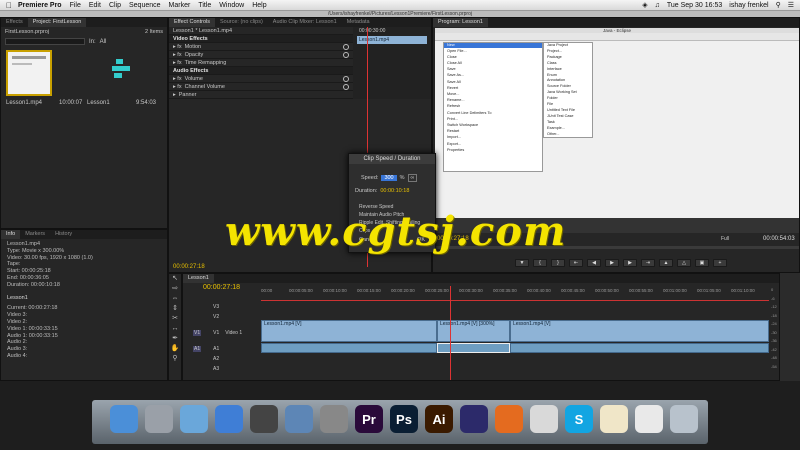 This screenshot has height=450, width=800. Describe the element at coordinates (474, 419) in the screenshot. I see `eclipse-icon` at that location.